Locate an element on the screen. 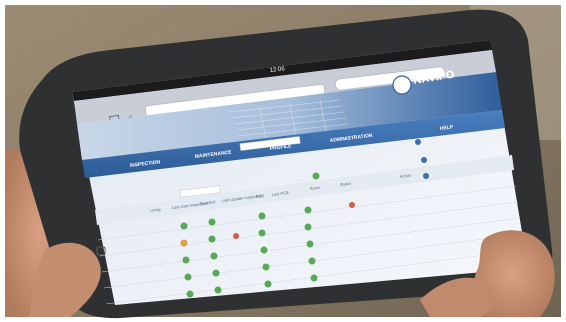 The width and height of the screenshot is (566, 322). filter-button is located at coordinates (307, 137).